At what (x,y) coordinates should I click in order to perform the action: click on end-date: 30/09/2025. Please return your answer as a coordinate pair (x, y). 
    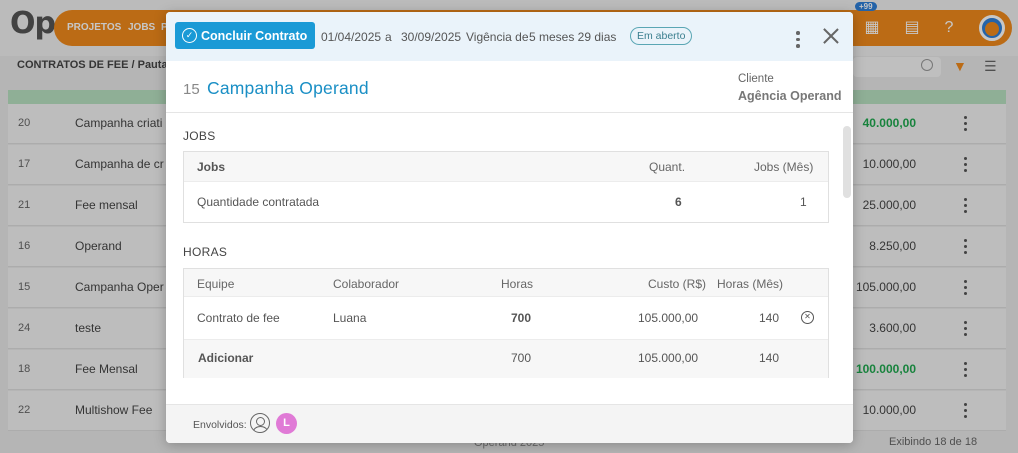
    Looking at the image, I should click on (431, 37).